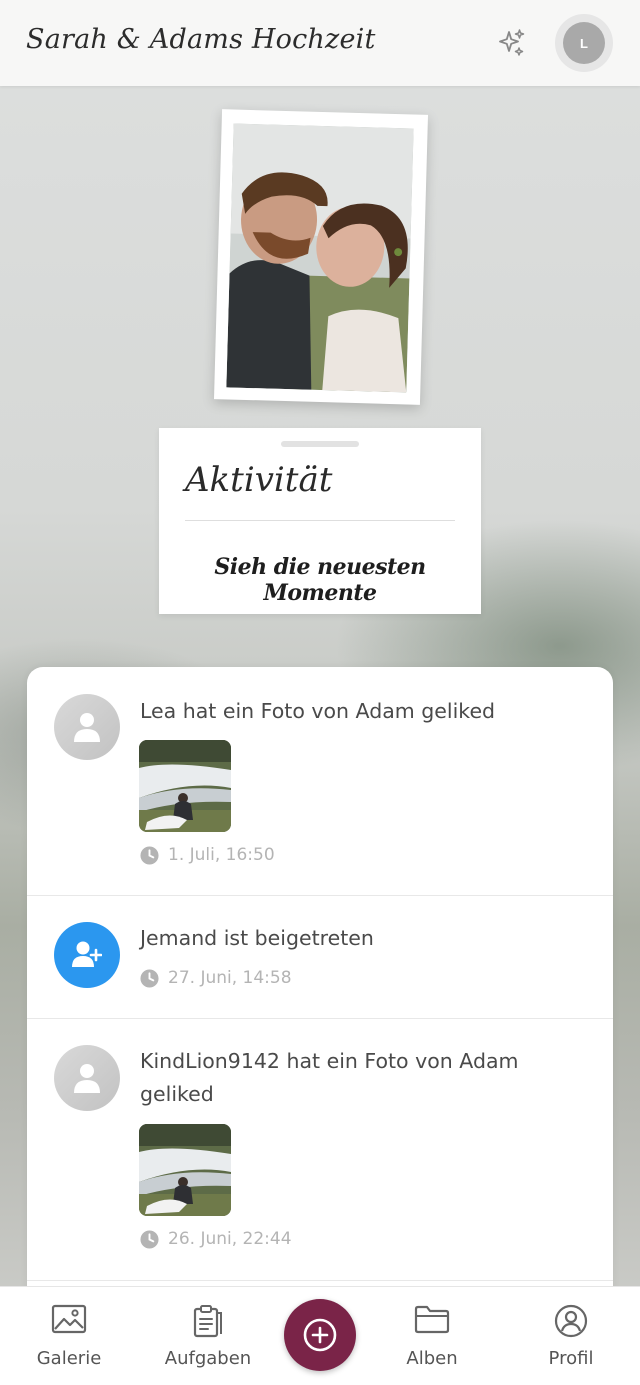 The width and height of the screenshot is (640, 1385). What do you see at coordinates (230, 1239) in the screenshot?
I see `timestamp-text: 26. Juni, 22:44` at bounding box center [230, 1239].